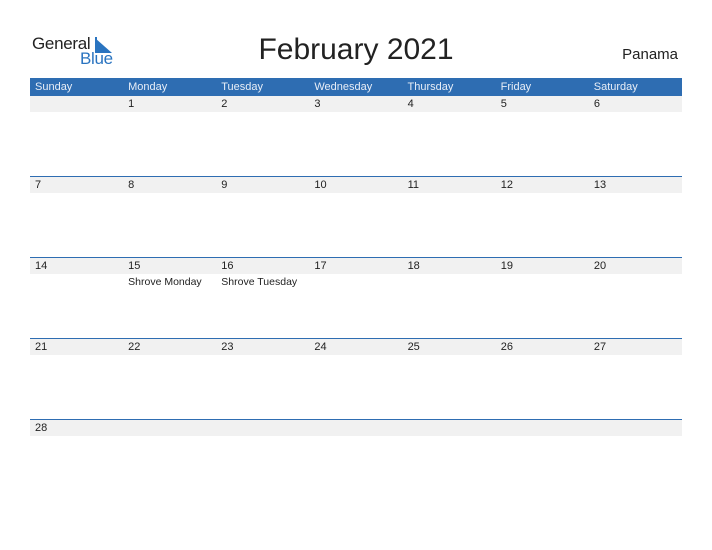 Image resolution: width=712 pixels, height=550 pixels. What do you see at coordinates (38, 185) in the screenshot?
I see `day-number: 7` at bounding box center [38, 185].